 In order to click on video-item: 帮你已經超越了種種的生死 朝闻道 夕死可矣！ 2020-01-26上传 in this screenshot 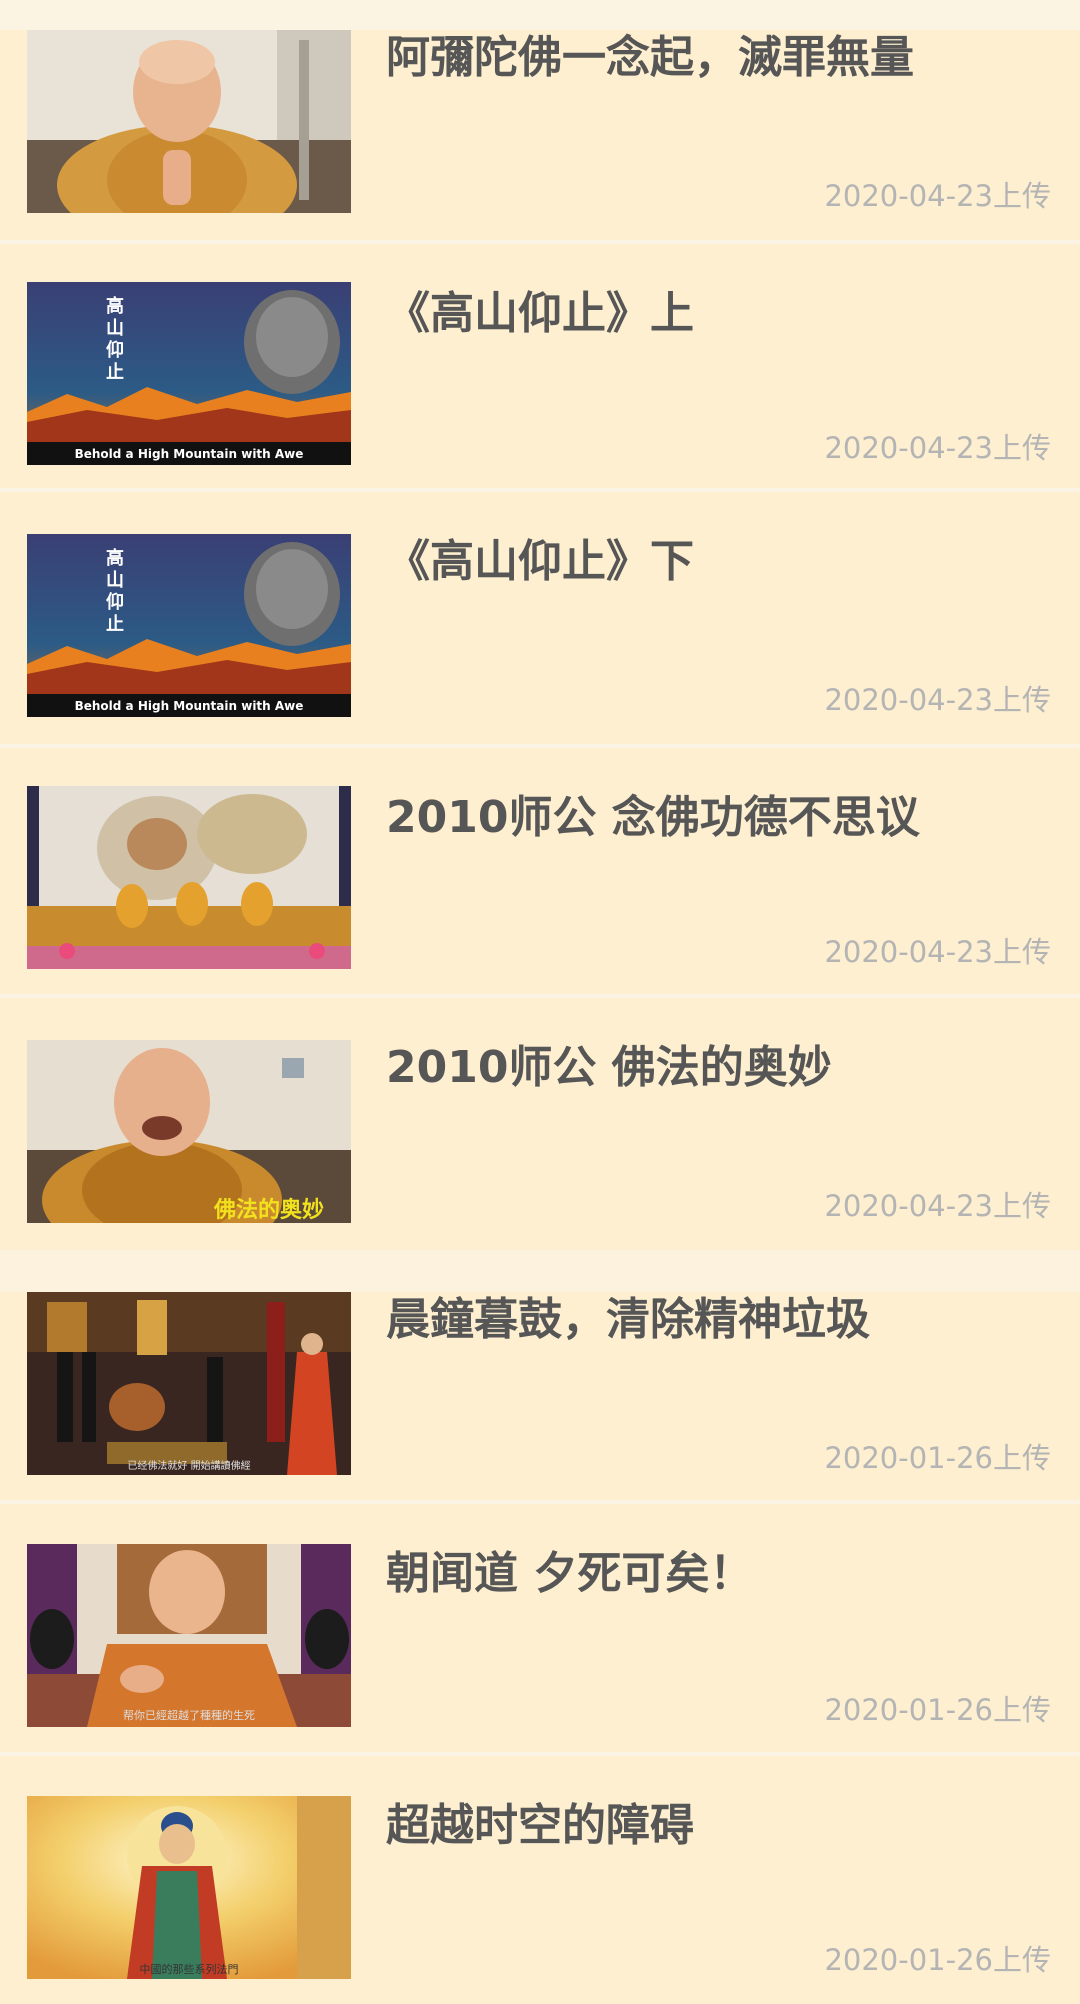, I will do `click(540, 1628)`.